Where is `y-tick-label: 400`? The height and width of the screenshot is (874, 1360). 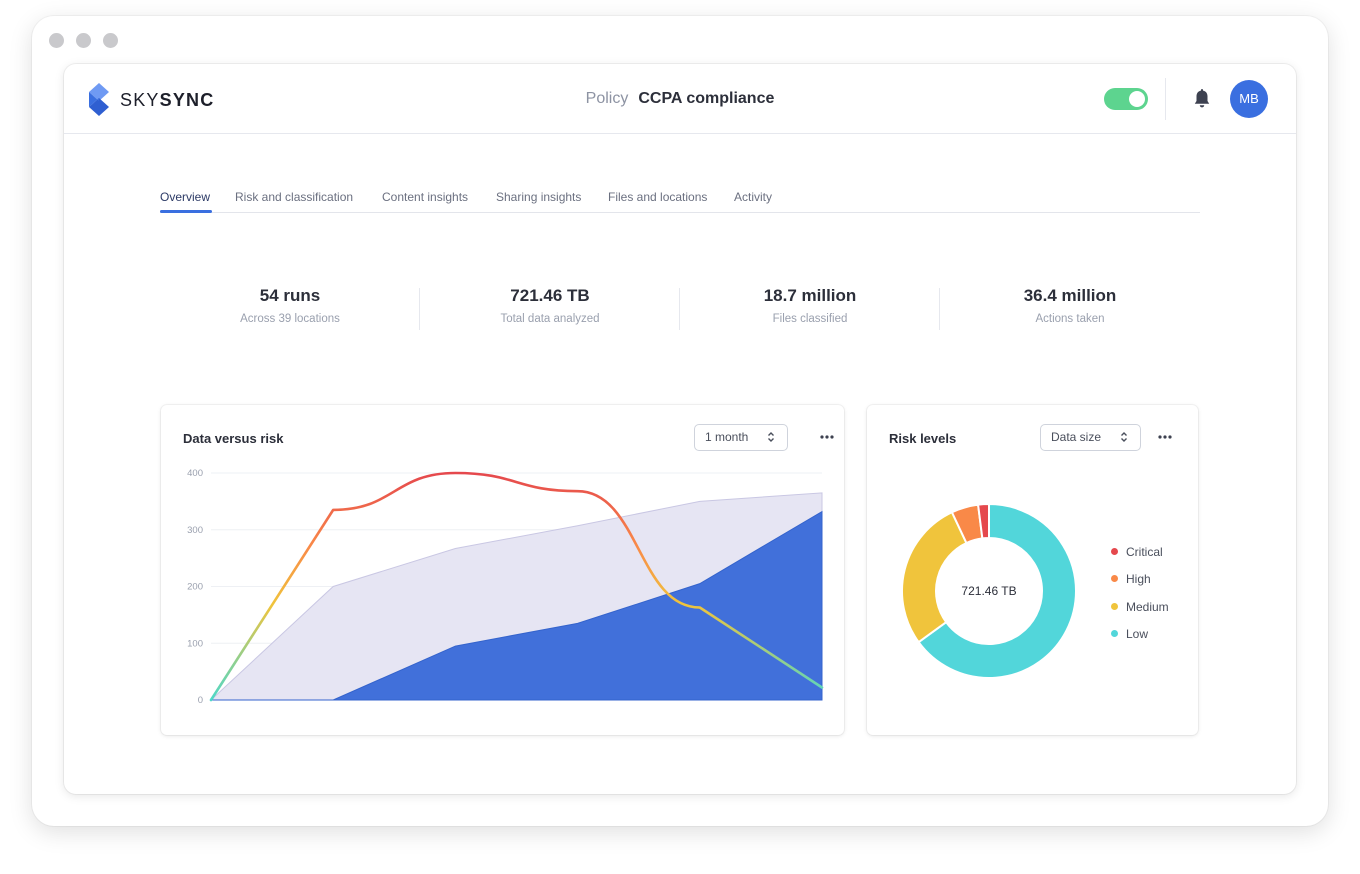 y-tick-label: 400 is located at coordinates (195, 473).